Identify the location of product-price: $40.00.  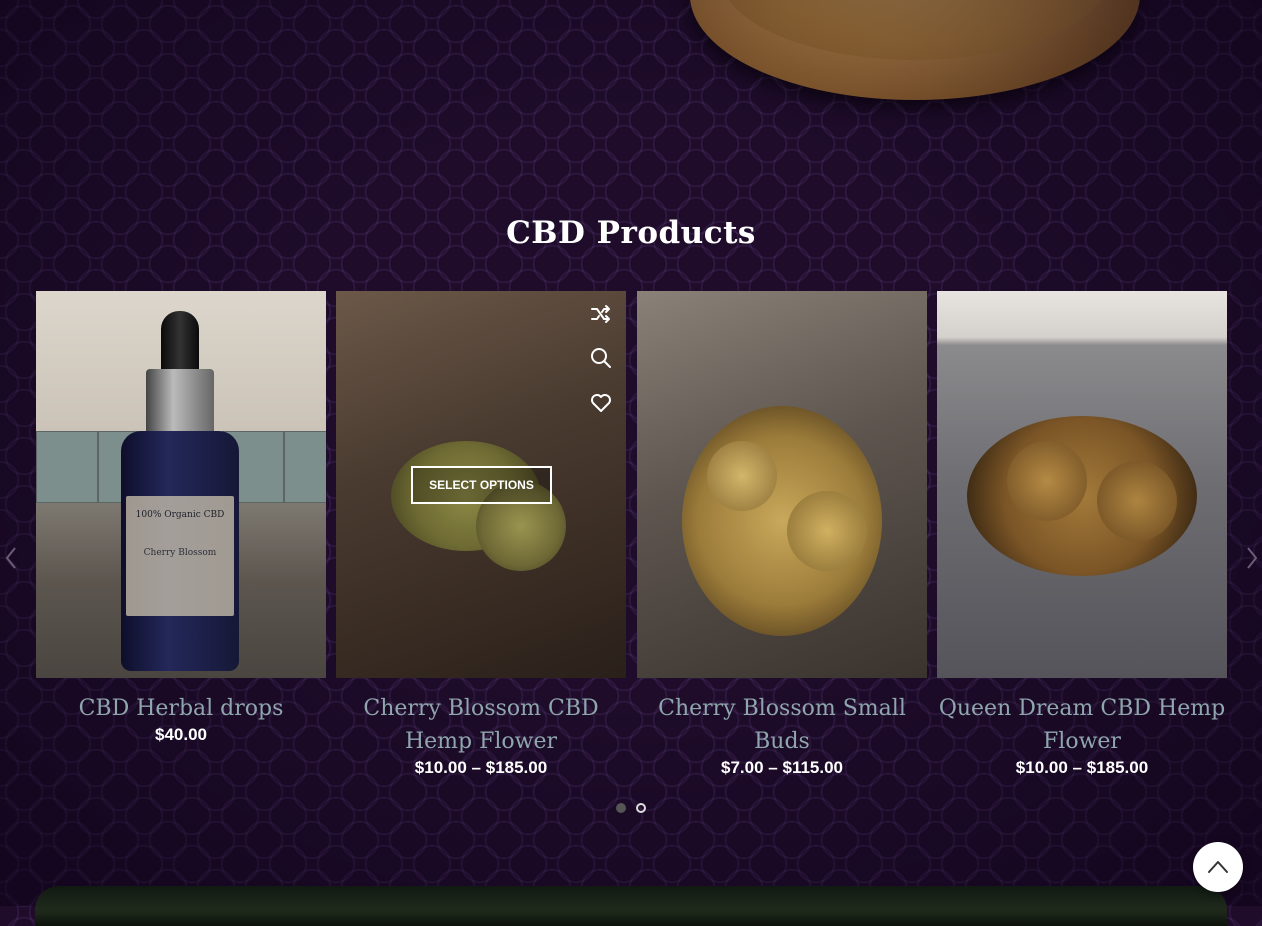
(181, 734).